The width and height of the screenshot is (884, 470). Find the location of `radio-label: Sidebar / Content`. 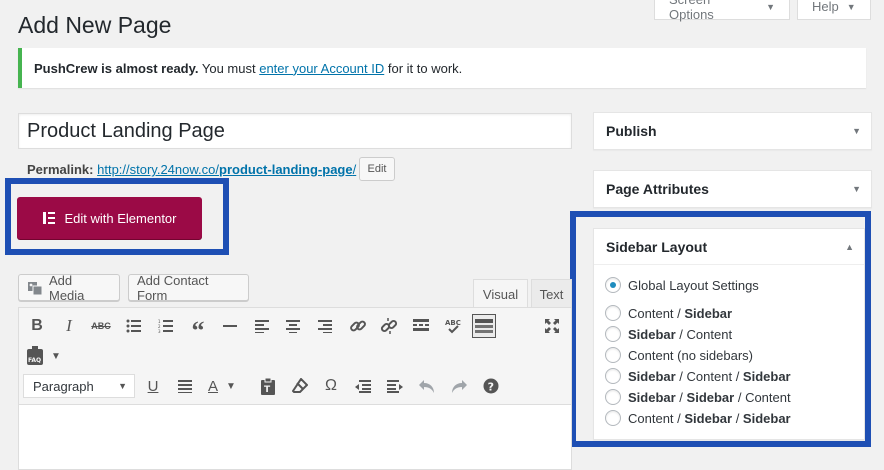

radio-label: Sidebar / Content is located at coordinates (680, 334).